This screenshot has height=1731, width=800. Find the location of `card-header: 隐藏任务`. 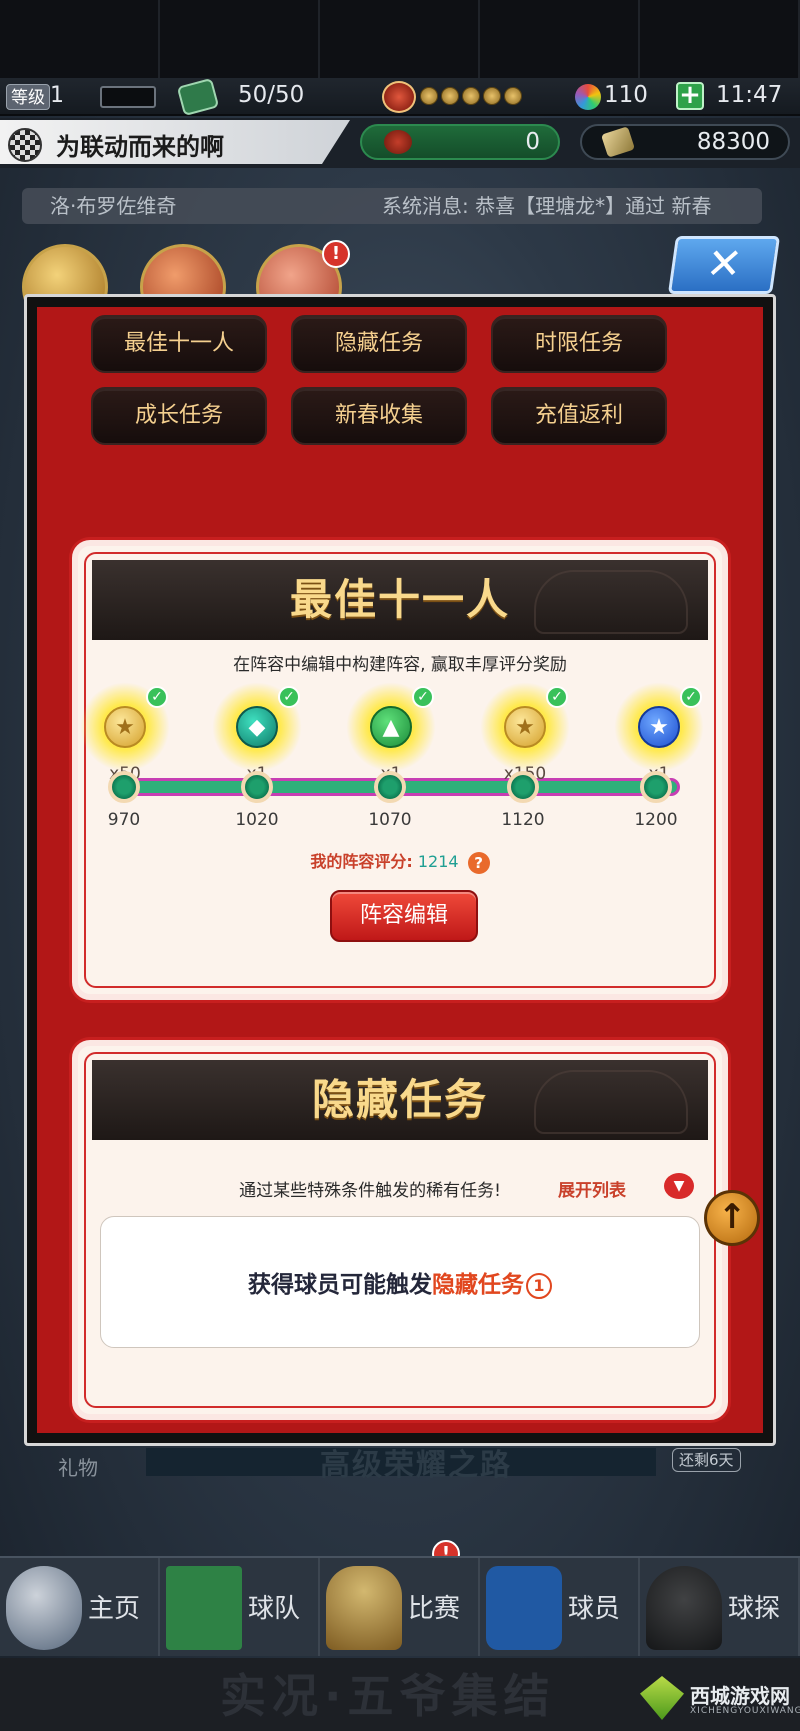

card-header: 隐藏任务 is located at coordinates (400, 1100).